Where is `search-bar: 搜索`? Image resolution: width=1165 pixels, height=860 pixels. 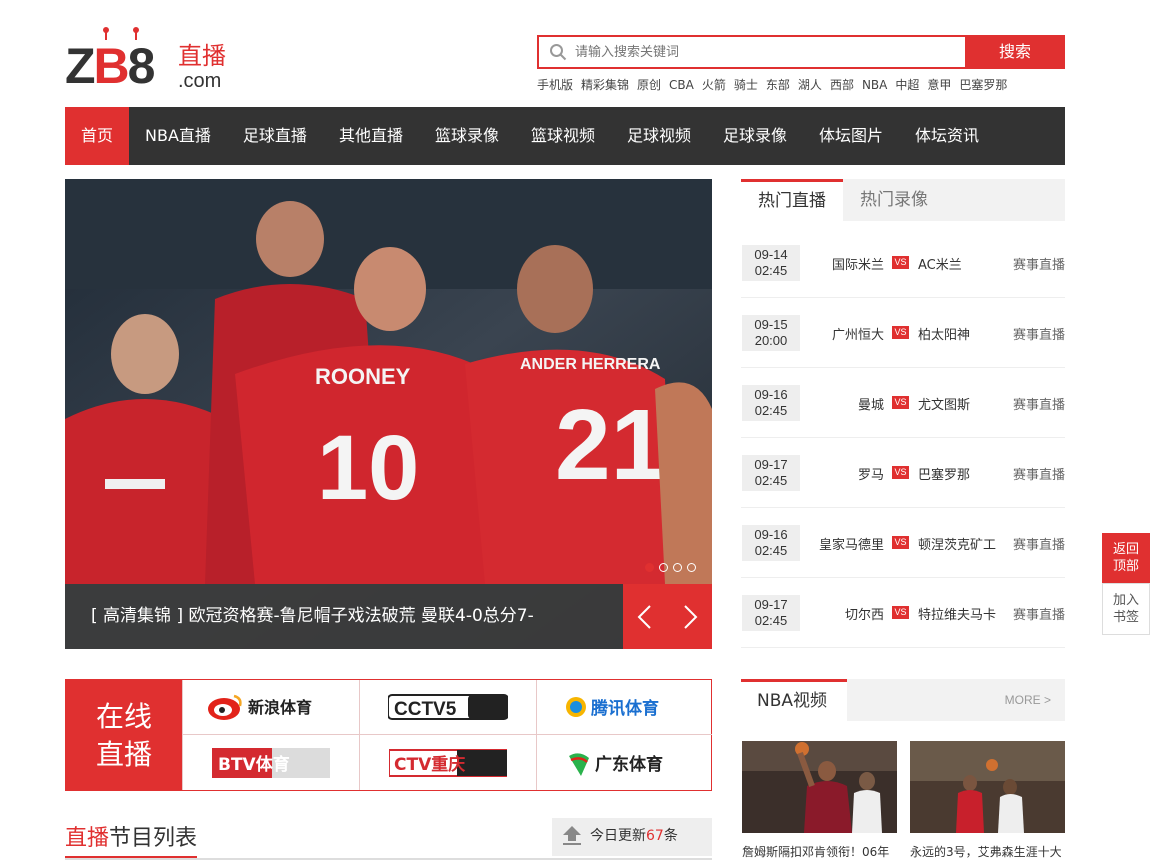 search-bar: 搜索 is located at coordinates (801, 52).